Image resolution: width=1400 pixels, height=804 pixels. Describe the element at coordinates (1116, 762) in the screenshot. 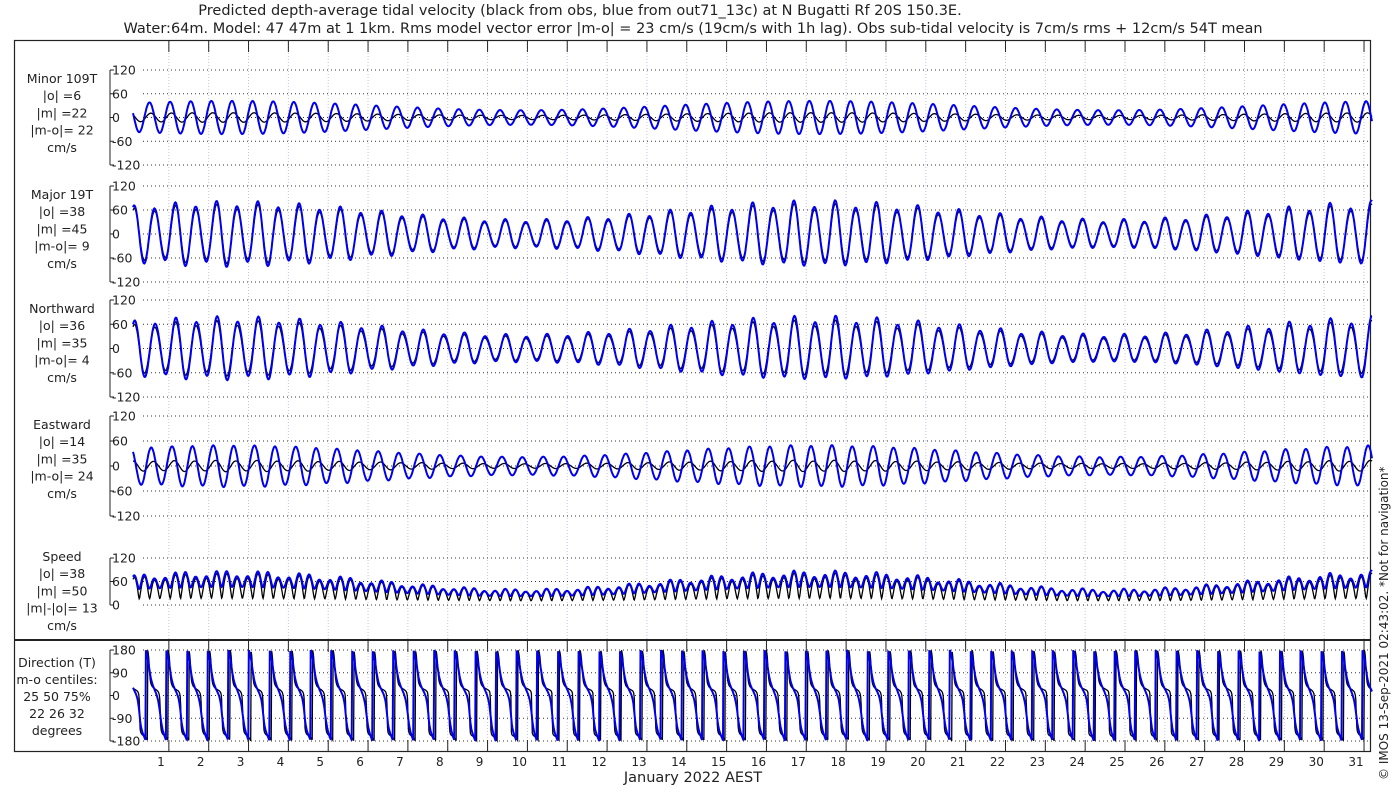

I see `x-tick-label: 25` at that location.